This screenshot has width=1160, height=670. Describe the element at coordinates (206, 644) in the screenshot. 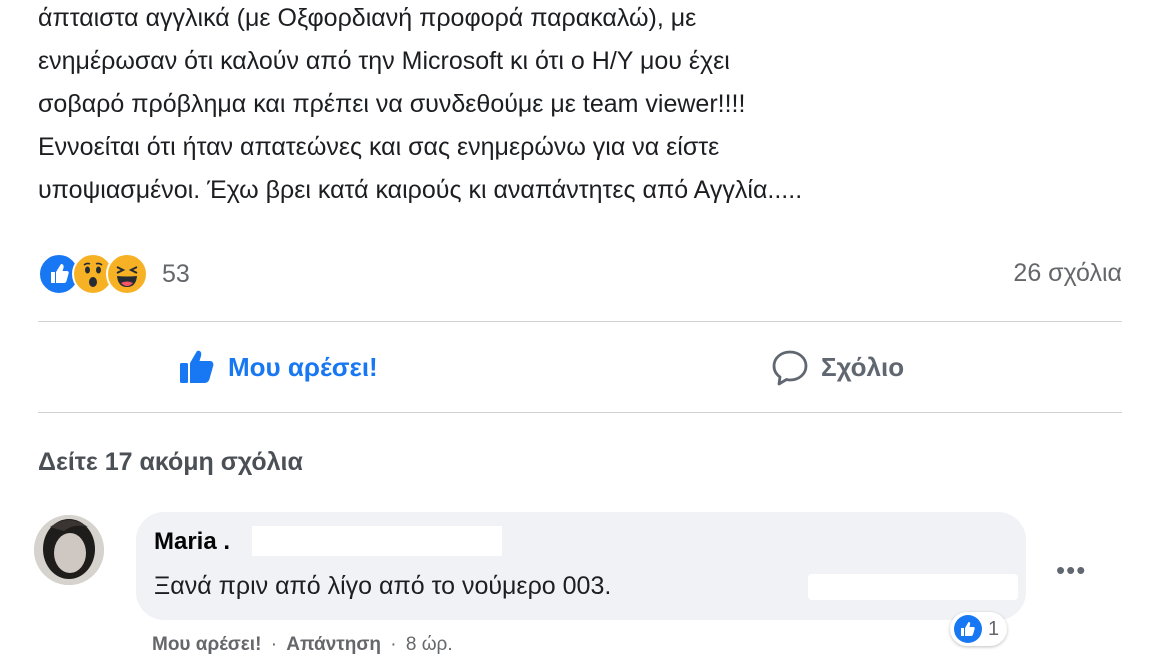

I see `comment-like-link: Μου αρέσει!` at that location.